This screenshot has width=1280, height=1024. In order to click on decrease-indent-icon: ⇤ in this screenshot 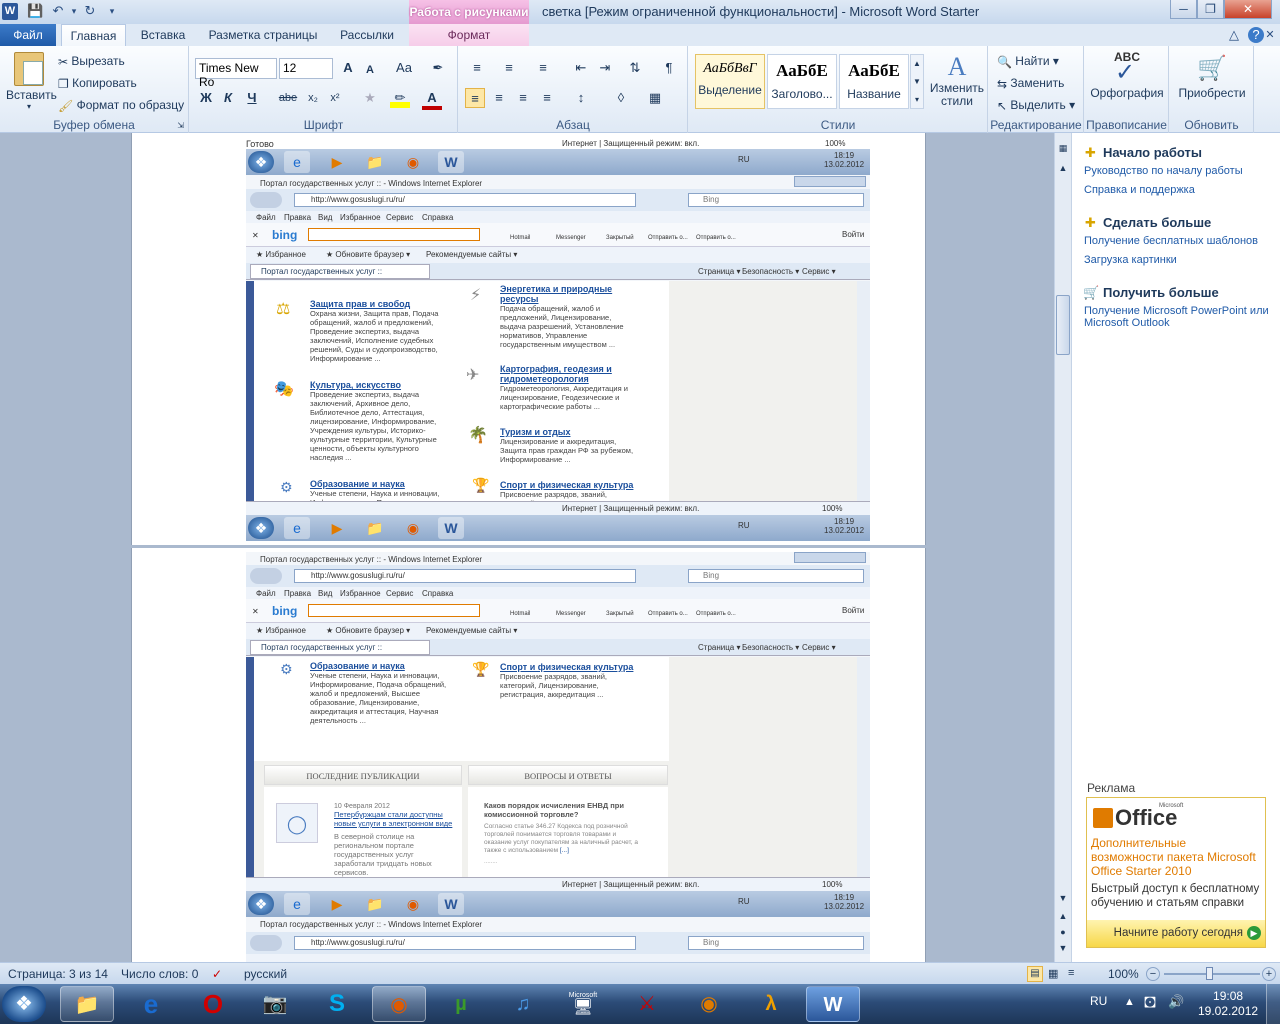, I will do `click(581, 68)`.